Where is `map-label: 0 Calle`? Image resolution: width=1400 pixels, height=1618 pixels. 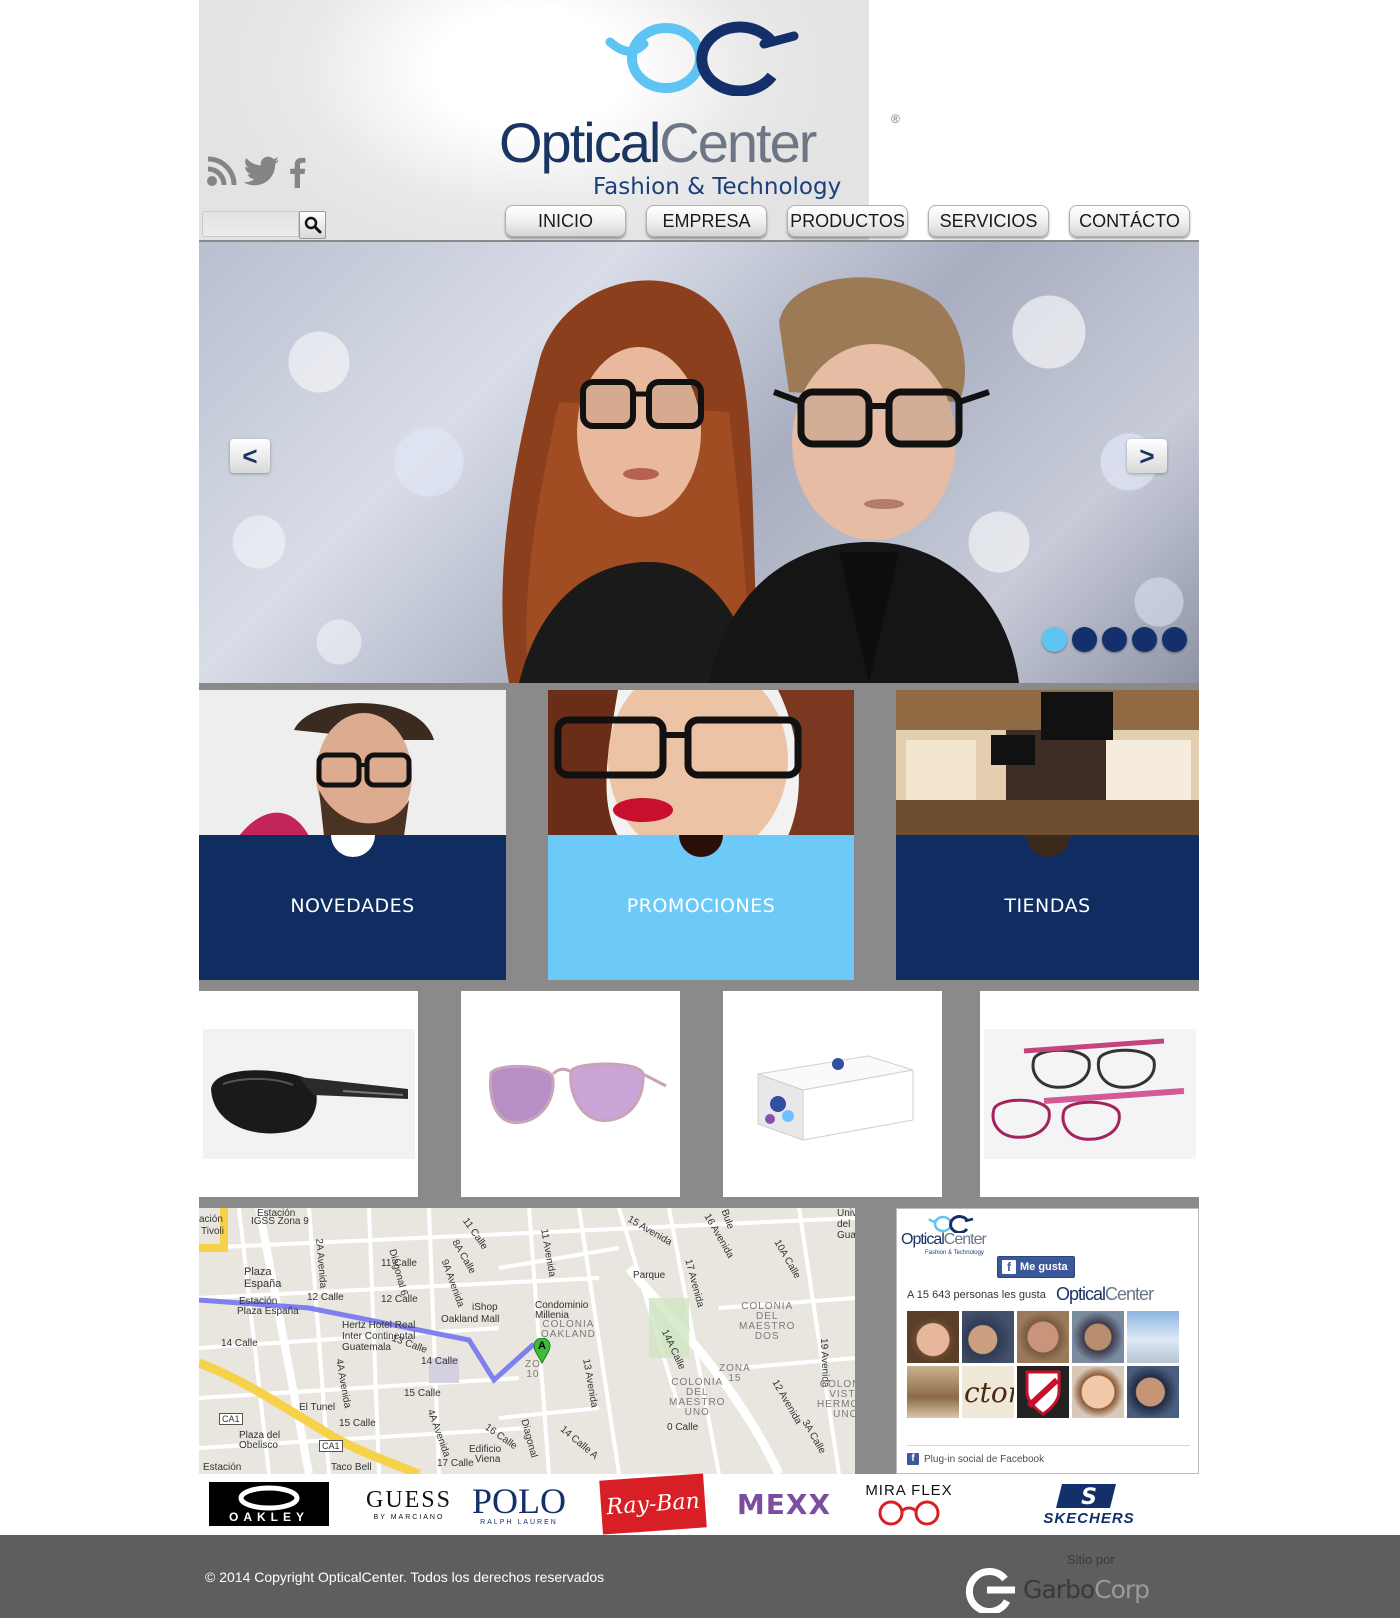
map-label: 0 Calle is located at coordinates (683, 1427).